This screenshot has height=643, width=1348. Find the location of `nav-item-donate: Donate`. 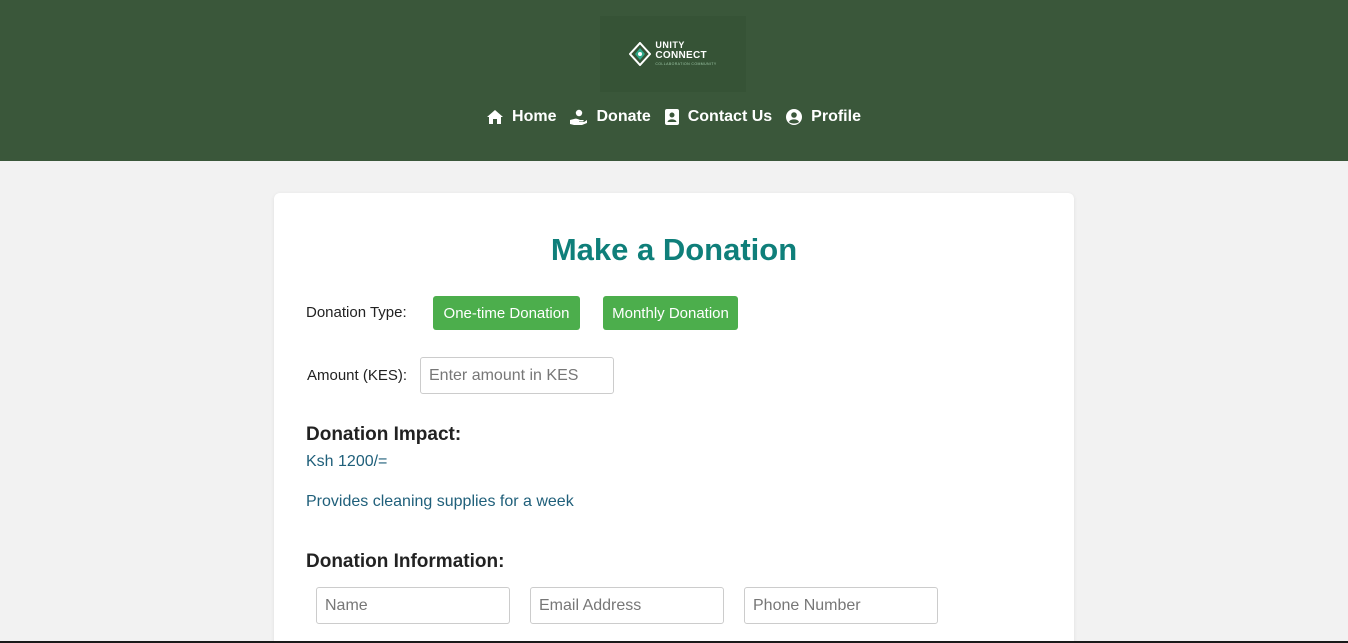

nav-item-donate: Donate is located at coordinates (610, 117).